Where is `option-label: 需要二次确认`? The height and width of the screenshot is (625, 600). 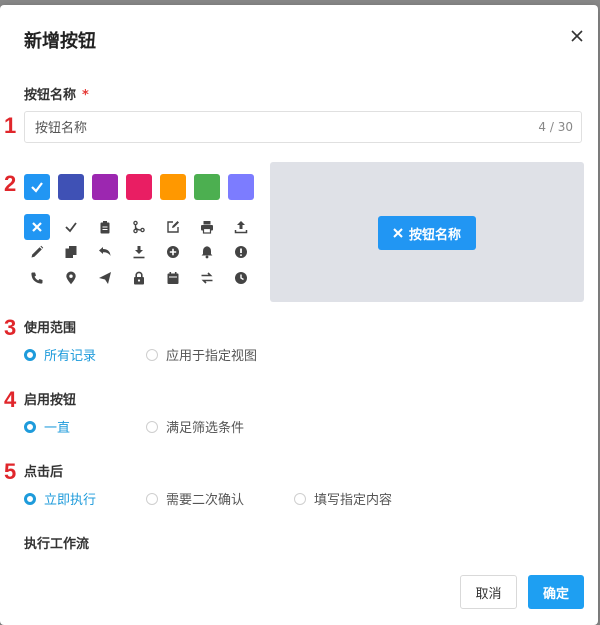
option-label: 需要二次确认 is located at coordinates (205, 500).